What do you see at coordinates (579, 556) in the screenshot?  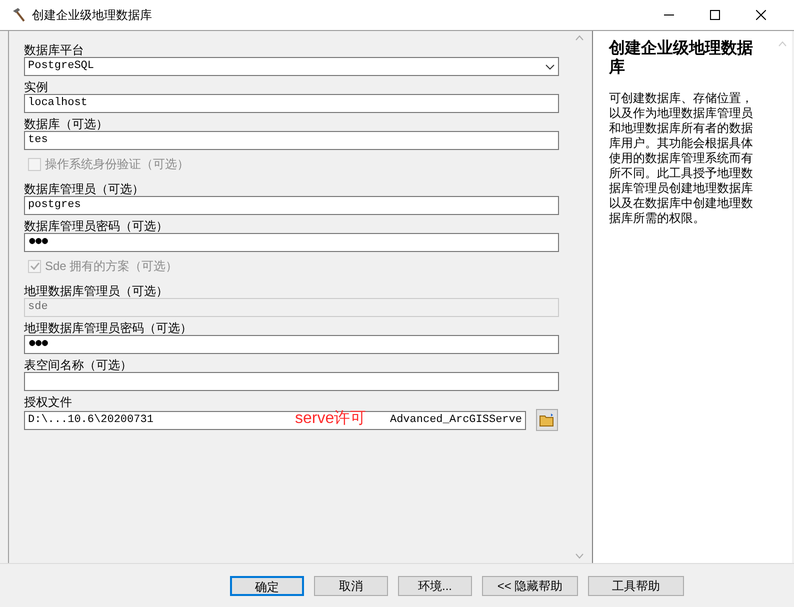 I see `scroll-down-icon` at bounding box center [579, 556].